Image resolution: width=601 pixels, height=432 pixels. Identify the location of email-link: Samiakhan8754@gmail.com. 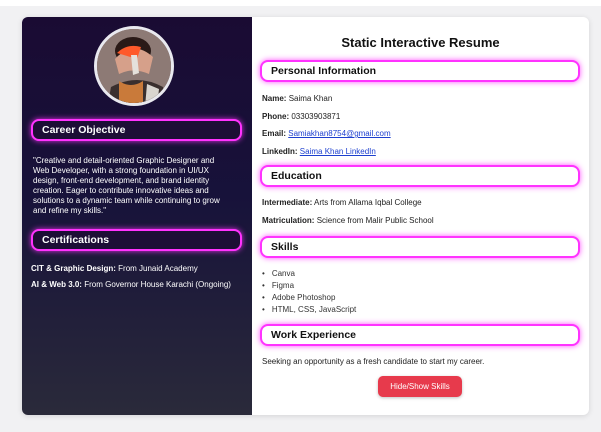
(339, 133).